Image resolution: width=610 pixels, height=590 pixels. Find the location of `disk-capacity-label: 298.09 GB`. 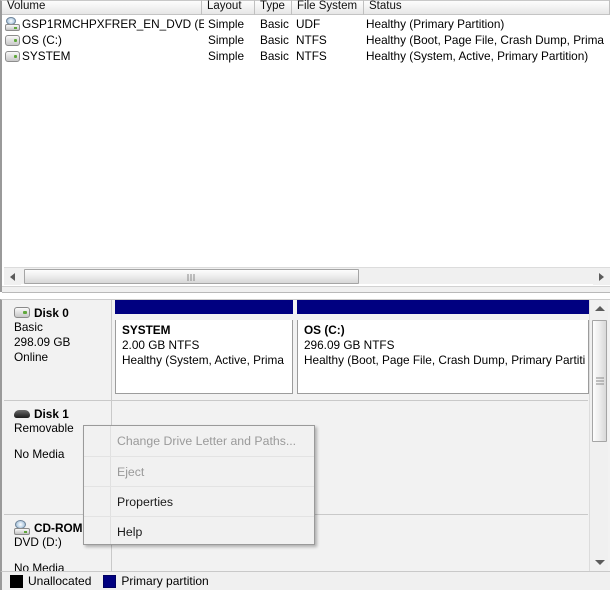

disk-capacity-label: 298.09 GB is located at coordinates (42, 342).